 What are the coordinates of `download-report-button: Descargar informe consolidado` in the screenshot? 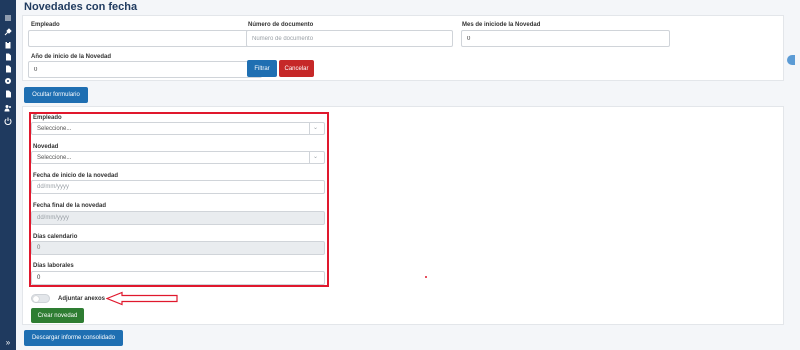 It's located at (73, 338).